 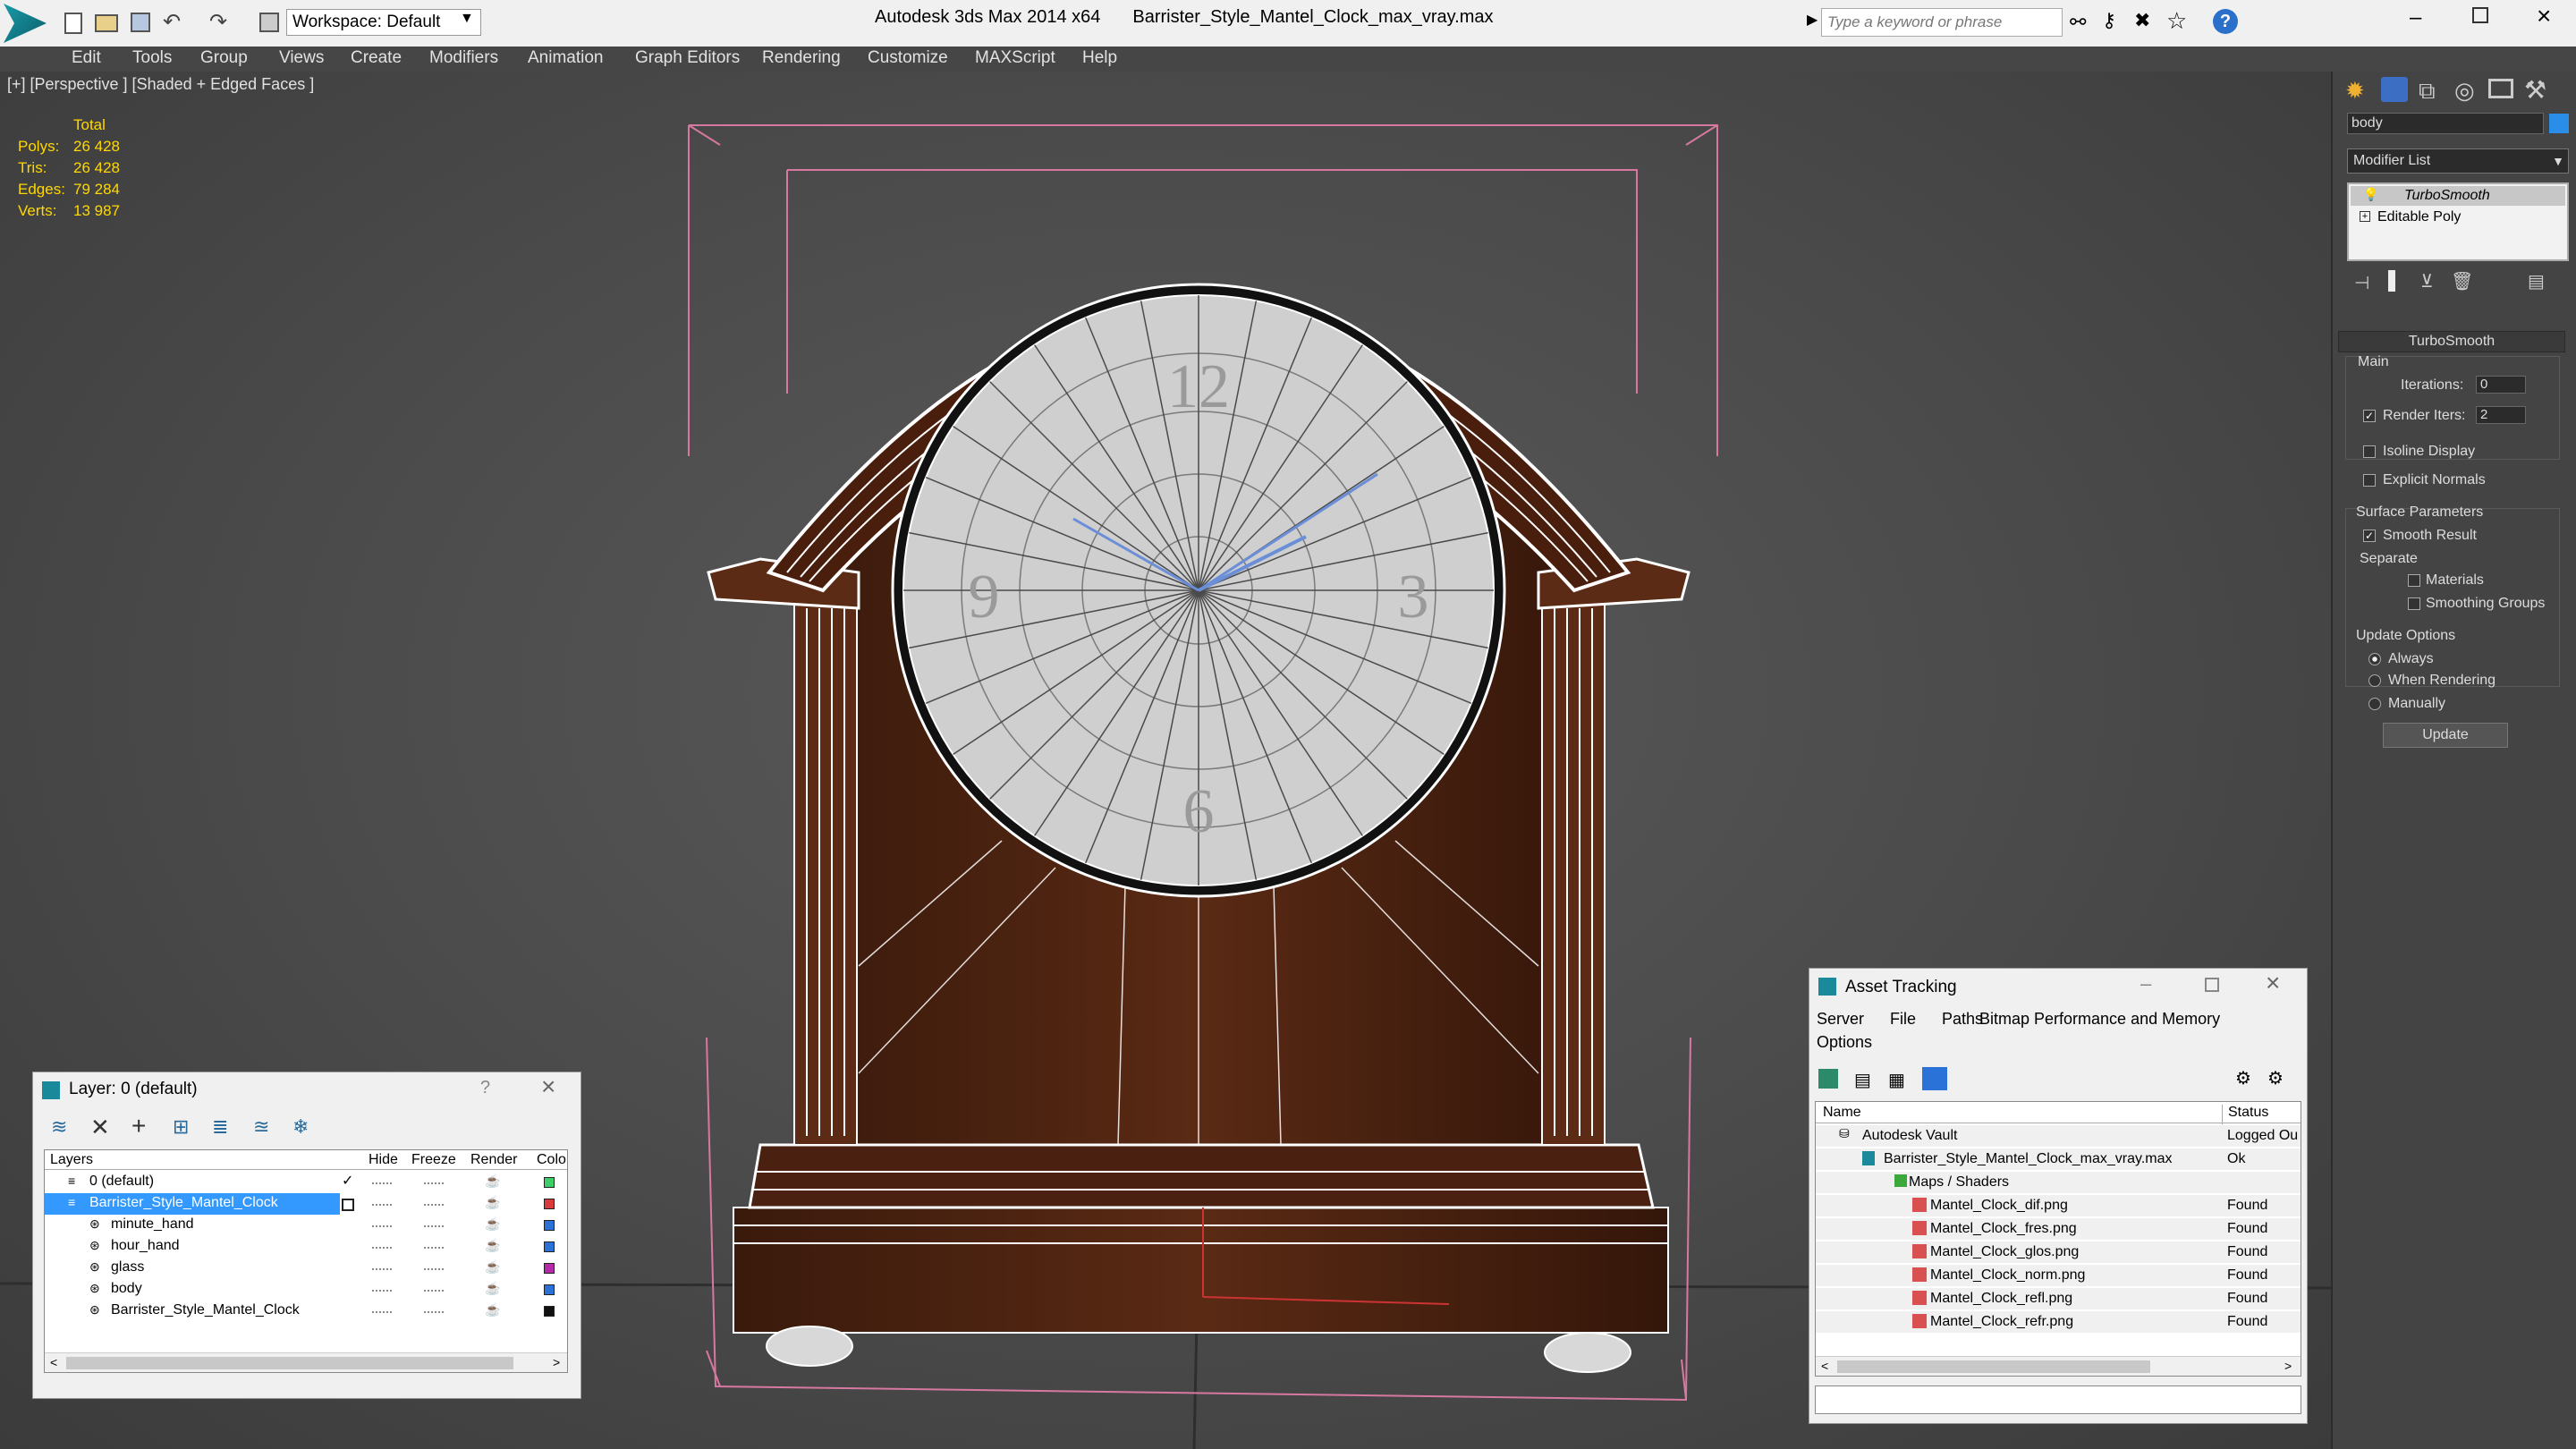 I want to click on pin-stack-icon: ⊣, so click(x=2361, y=283).